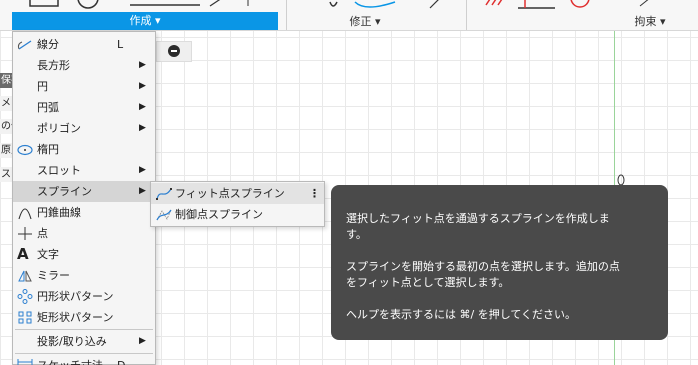 The image size is (698, 365). I want to click on menu-item-project-include: 投影/取り込み ▶, so click(84, 341).